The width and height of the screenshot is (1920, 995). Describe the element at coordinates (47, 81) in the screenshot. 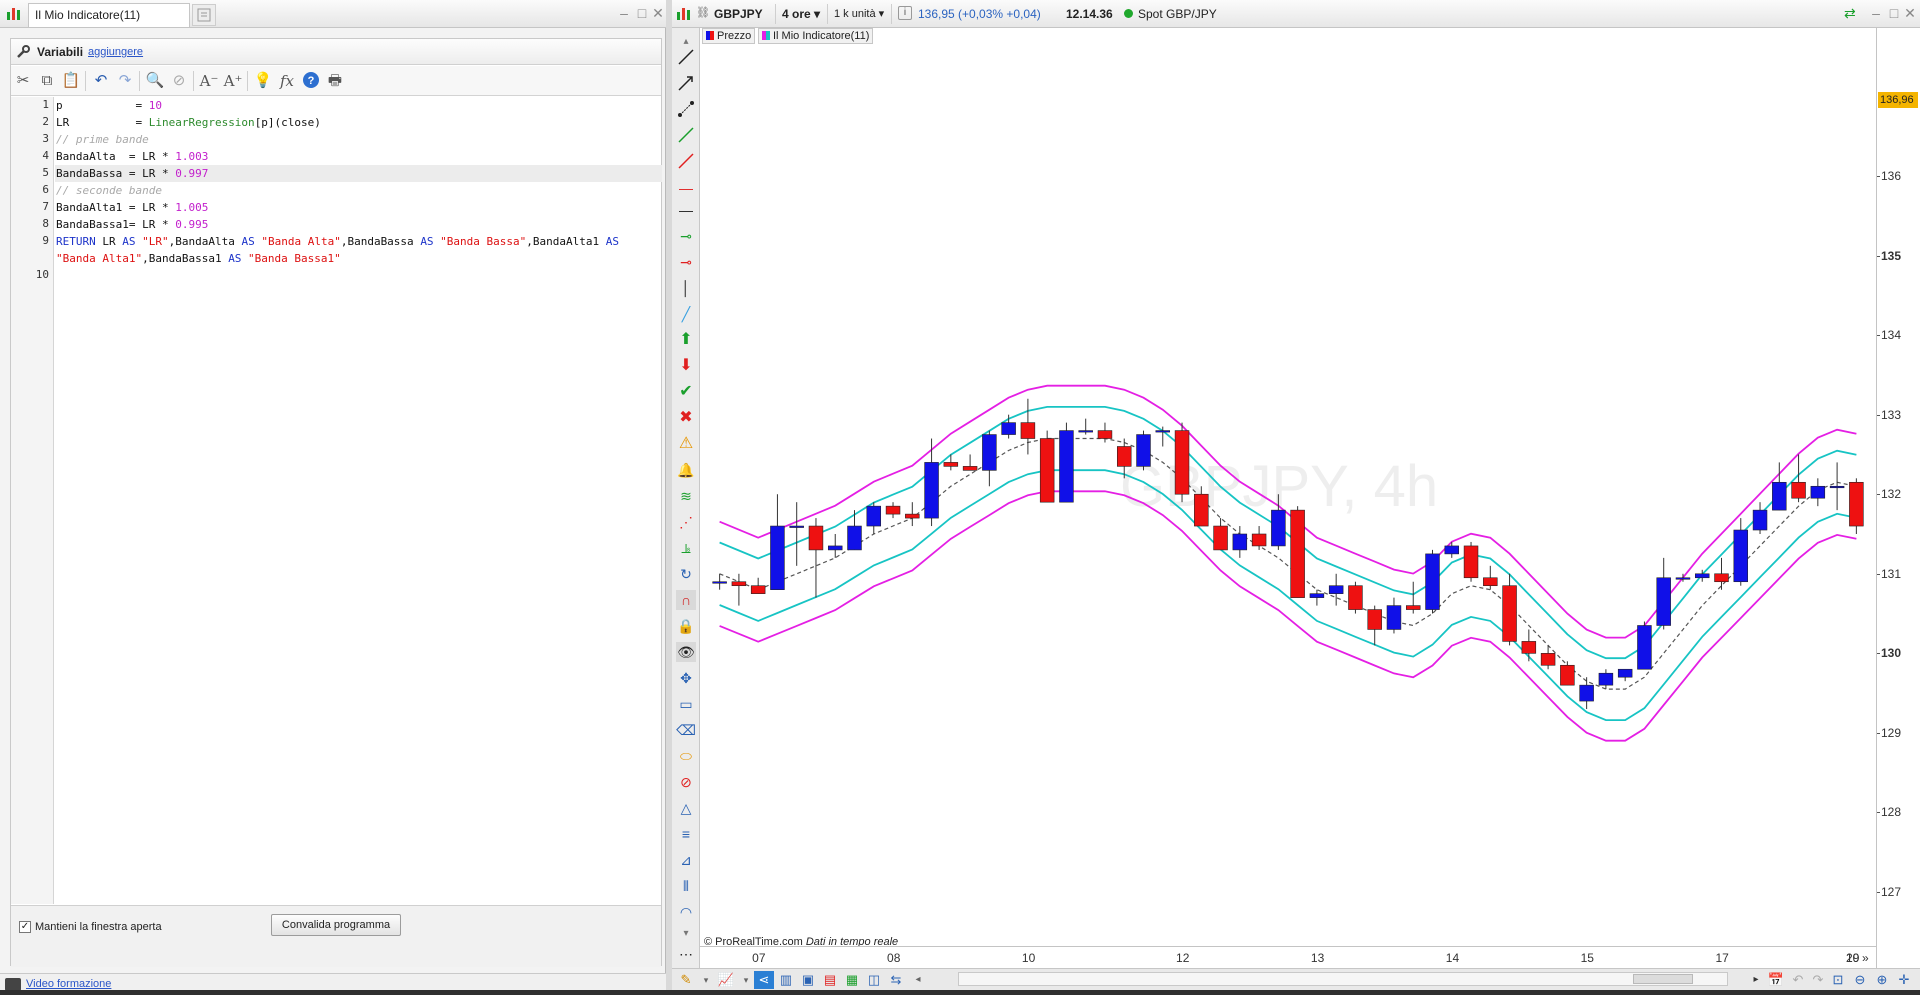

I see `copy-icon: ⧉` at that location.